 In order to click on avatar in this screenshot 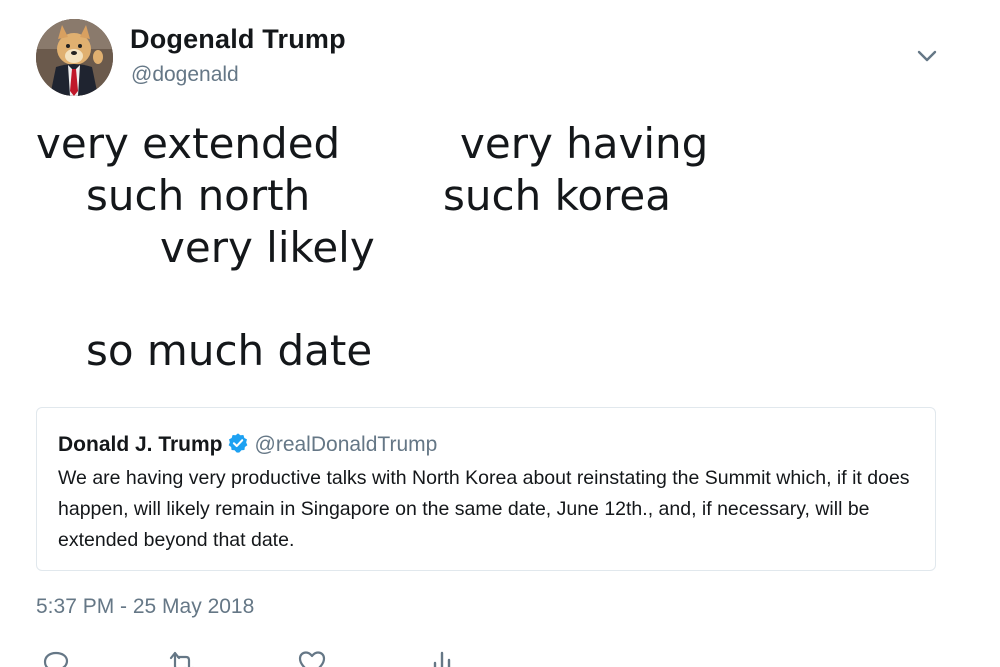, I will do `click(74, 57)`.